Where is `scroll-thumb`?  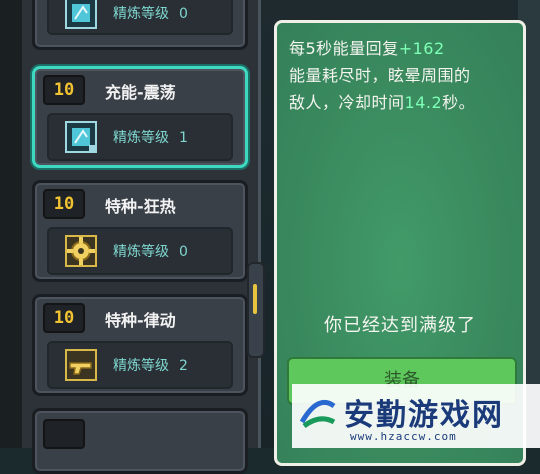
scroll-thumb is located at coordinates (255, 299).